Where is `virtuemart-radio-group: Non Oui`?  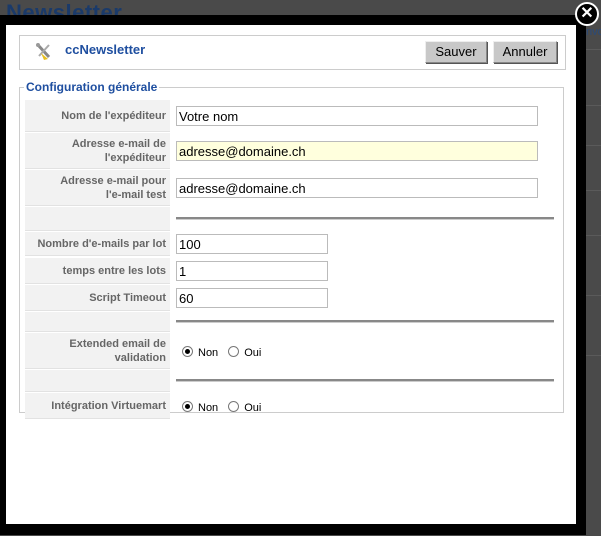 virtuemart-radio-group: Non Oui is located at coordinates (226, 406).